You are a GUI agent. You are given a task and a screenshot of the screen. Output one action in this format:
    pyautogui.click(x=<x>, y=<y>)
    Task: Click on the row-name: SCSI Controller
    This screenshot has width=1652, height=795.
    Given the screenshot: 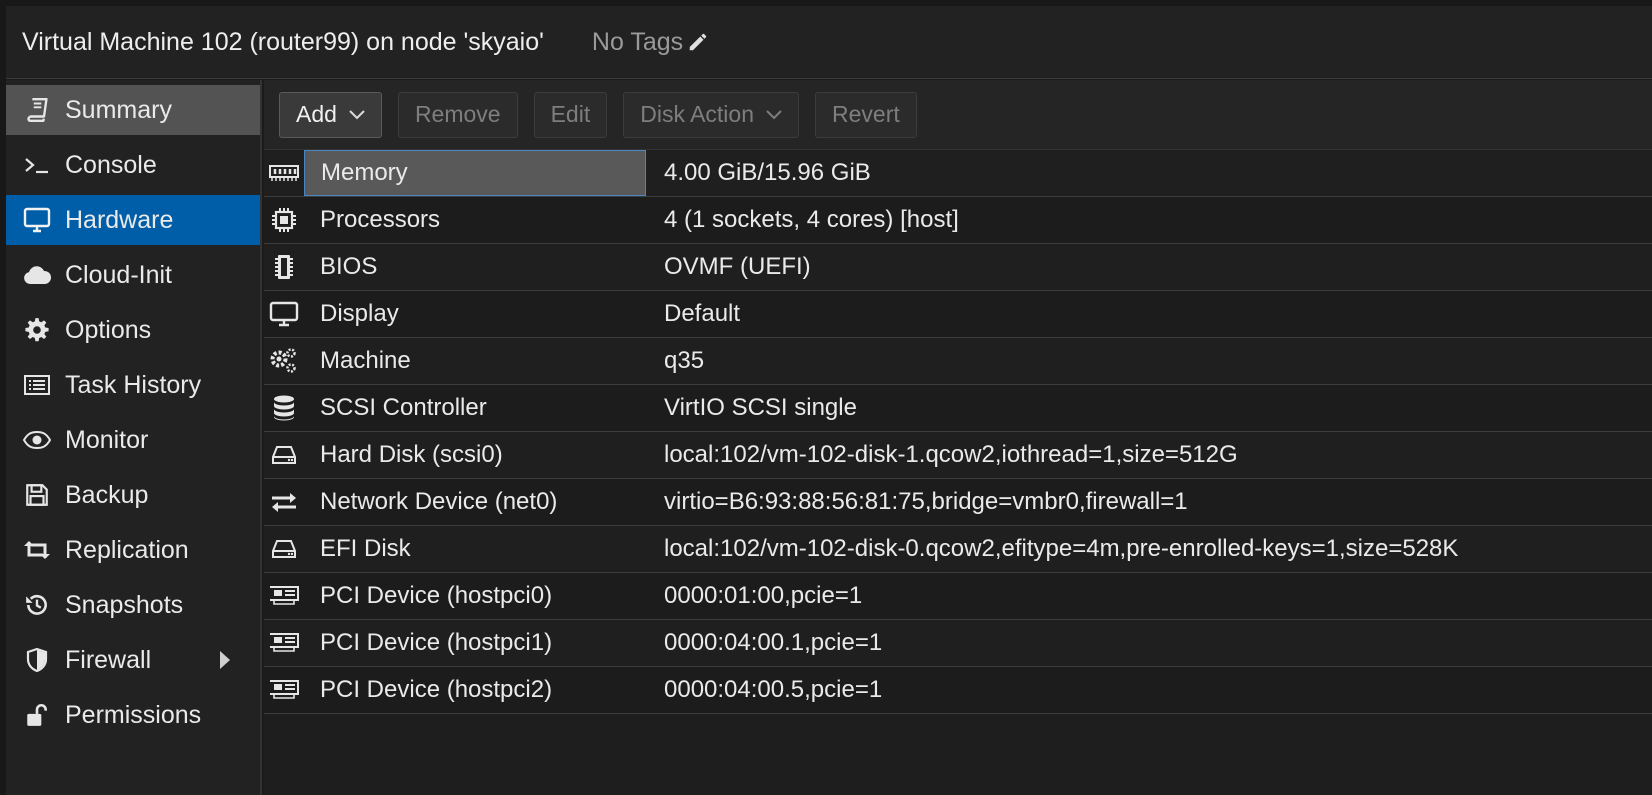 What is the action you would take?
    pyautogui.click(x=403, y=407)
    